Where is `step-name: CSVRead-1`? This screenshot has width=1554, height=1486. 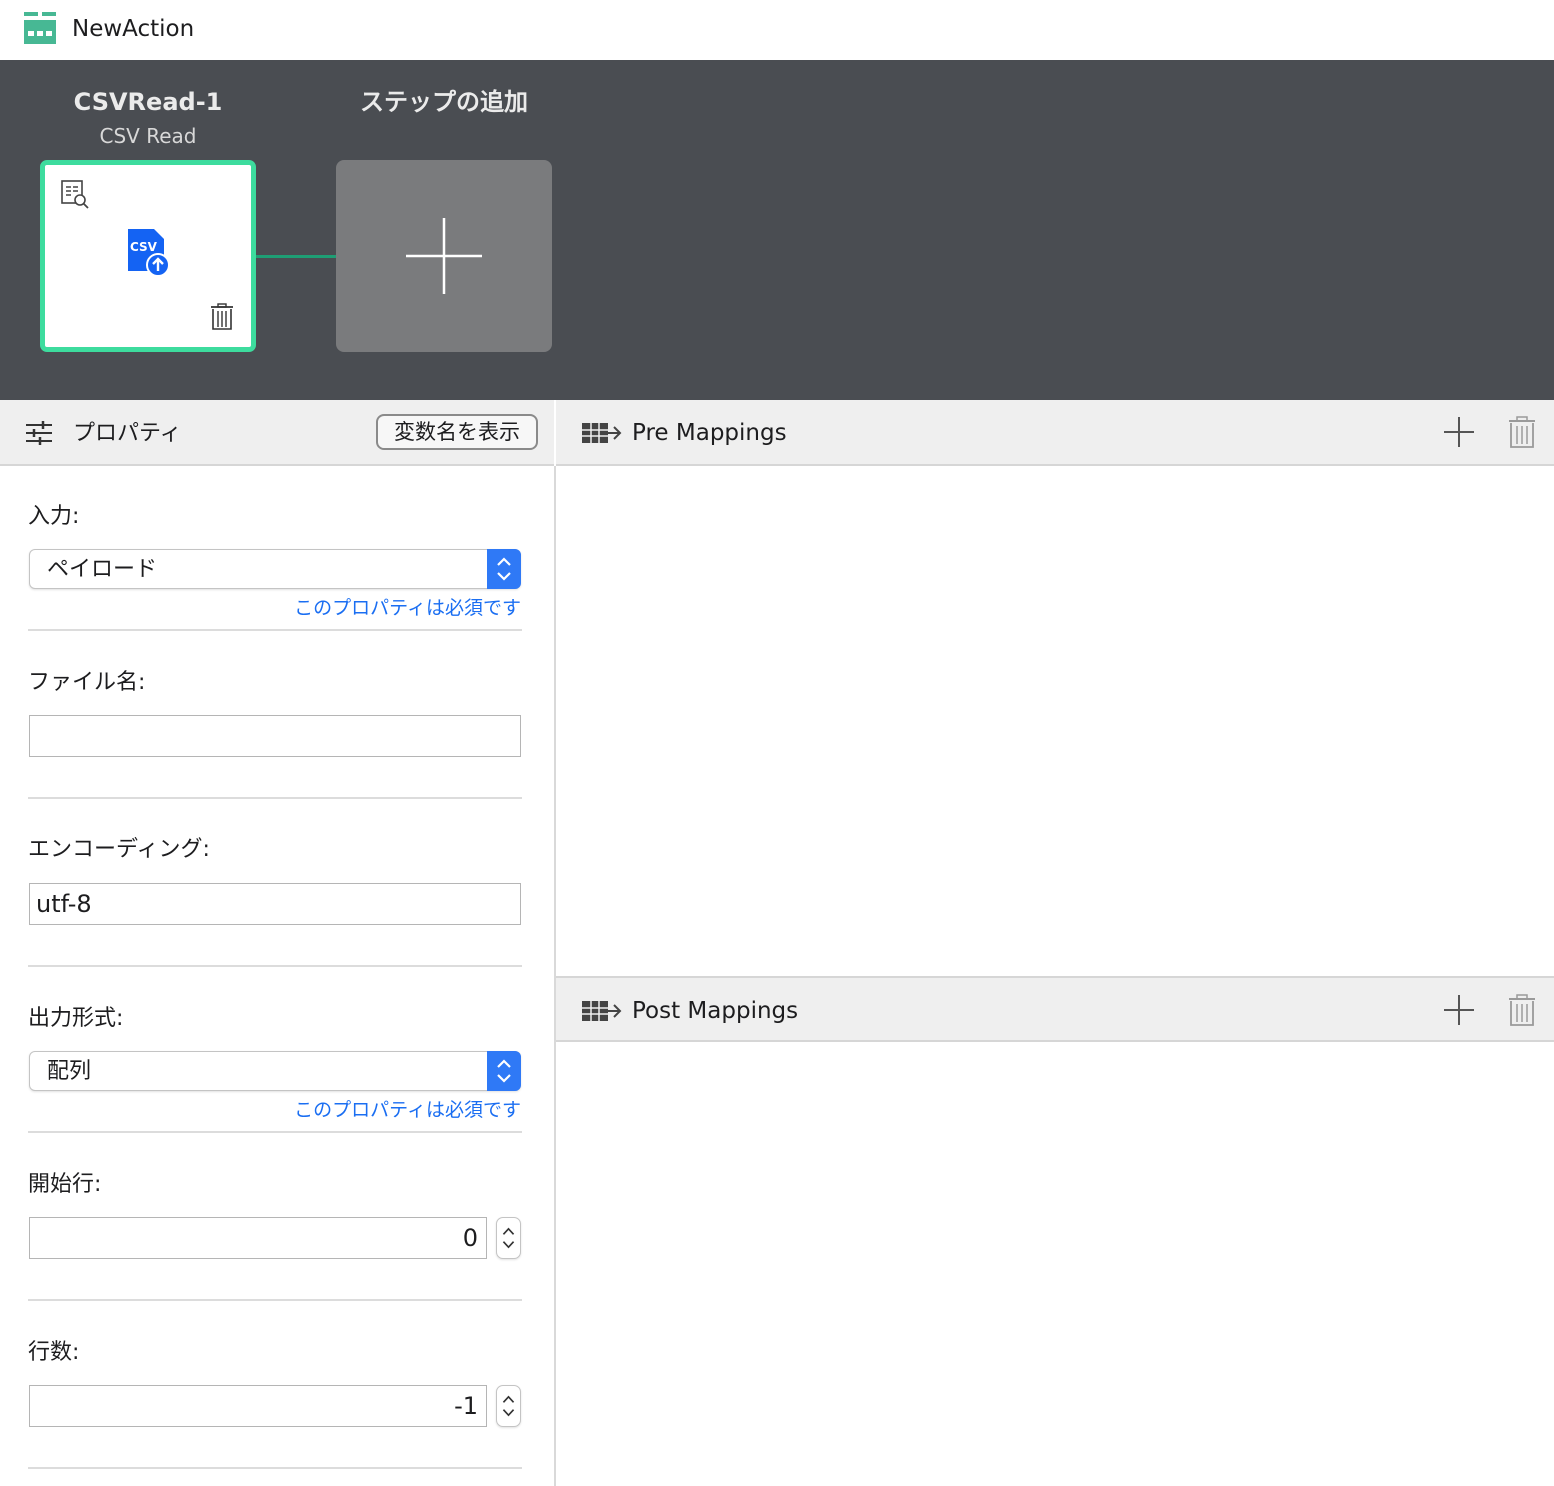
step-name: CSVRead-1 is located at coordinates (148, 102).